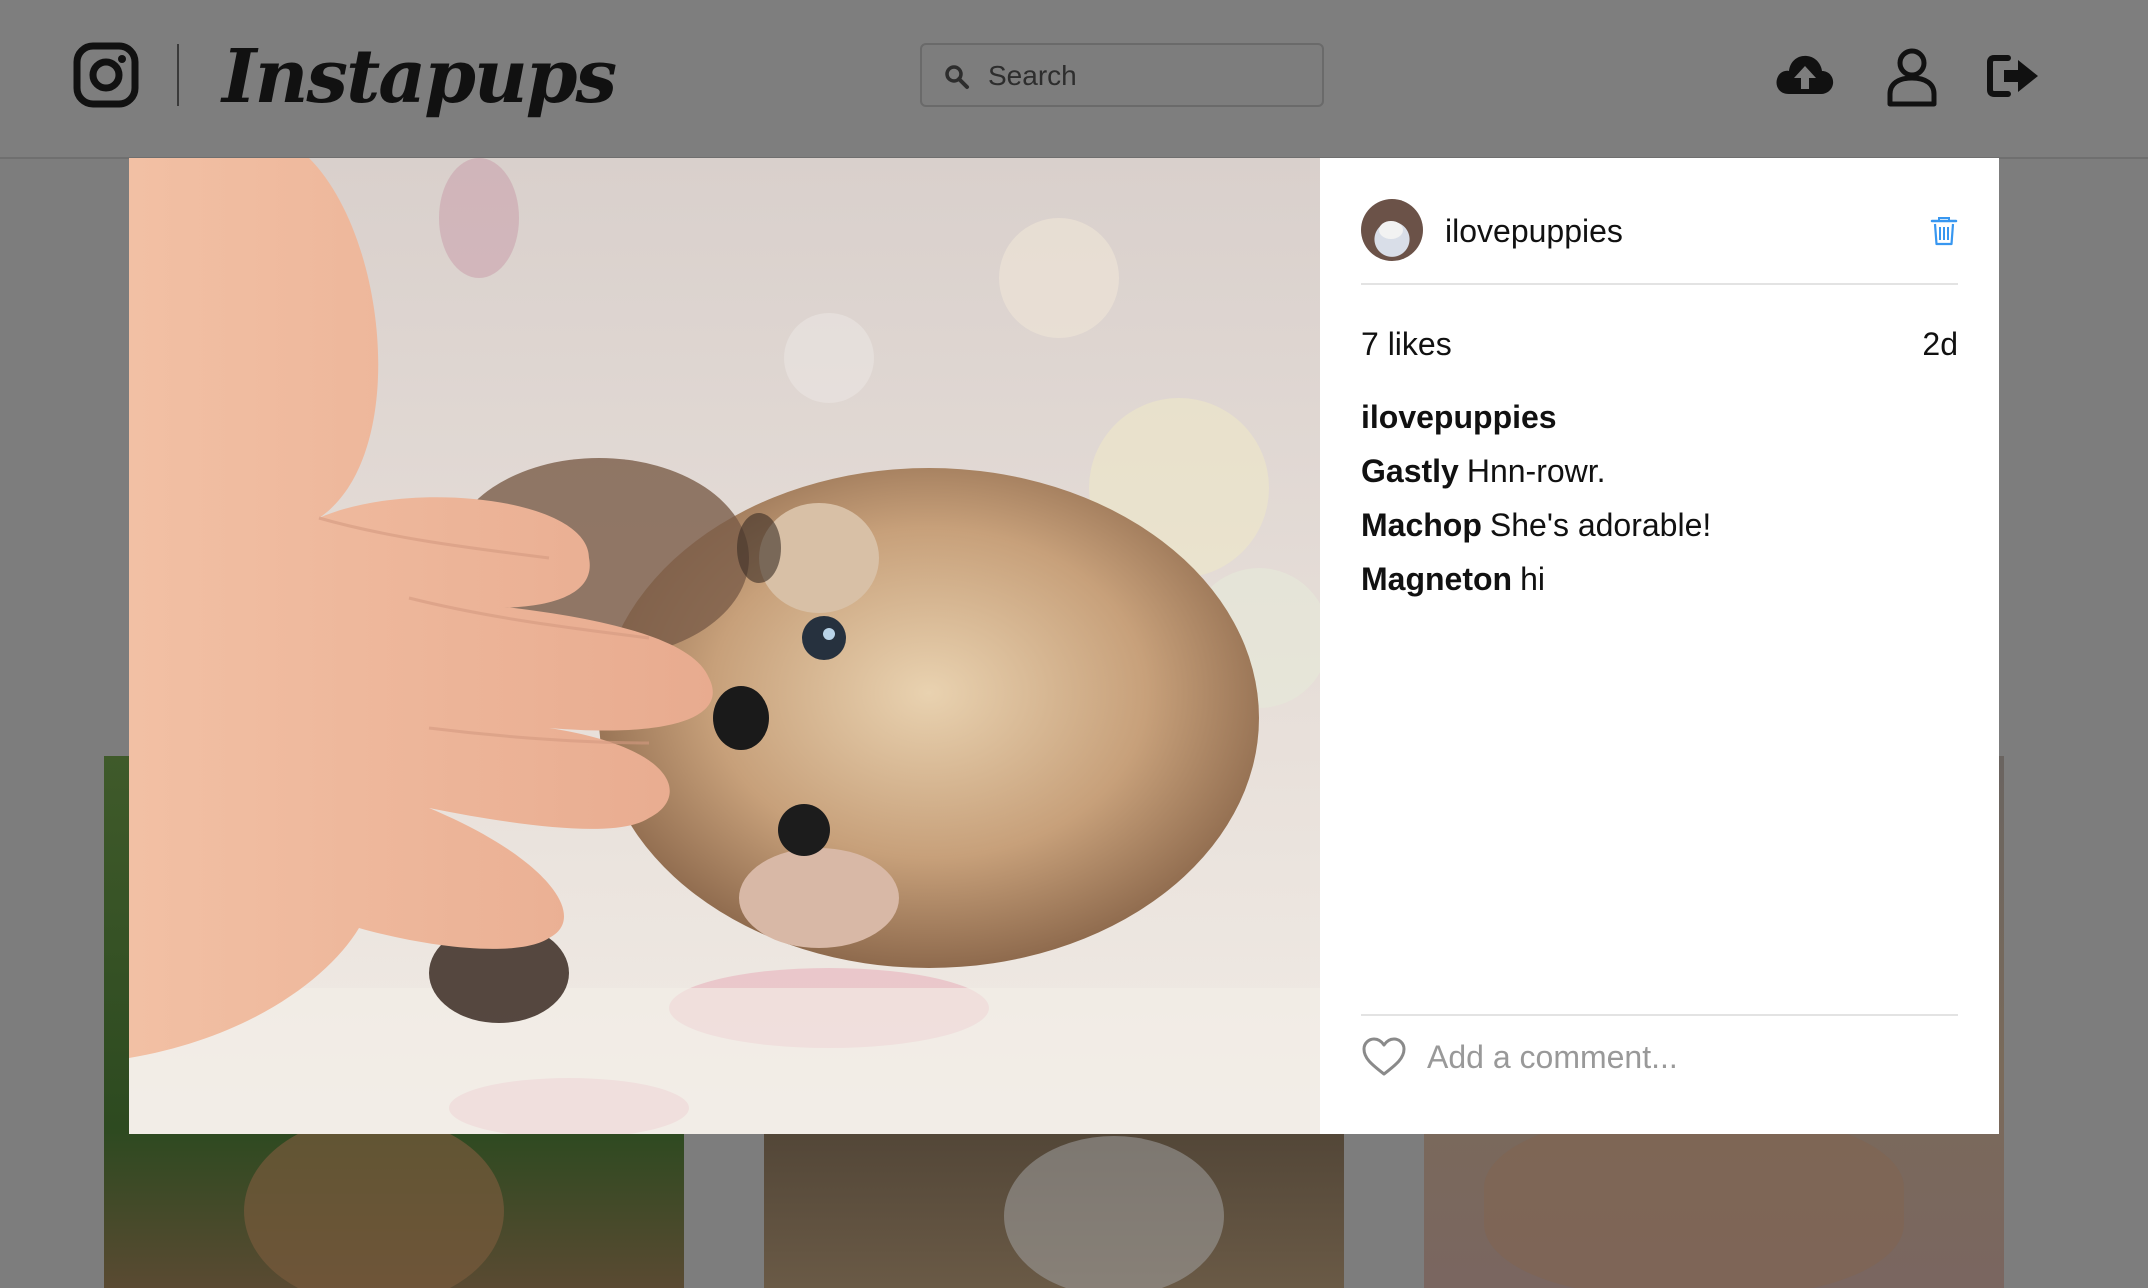 This screenshot has height=1288, width=2148. What do you see at coordinates (1148, 76) in the screenshot?
I see `search-input` at bounding box center [1148, 76].